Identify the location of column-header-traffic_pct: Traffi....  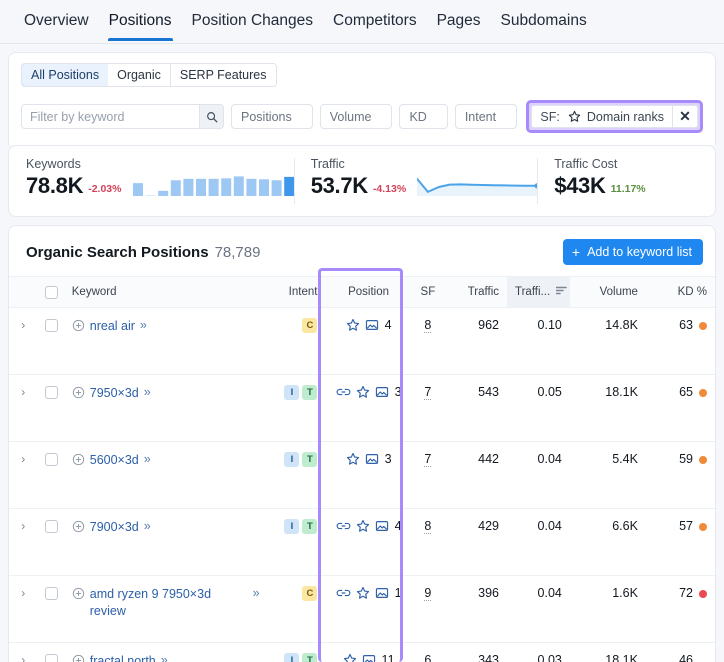
(538, 292).